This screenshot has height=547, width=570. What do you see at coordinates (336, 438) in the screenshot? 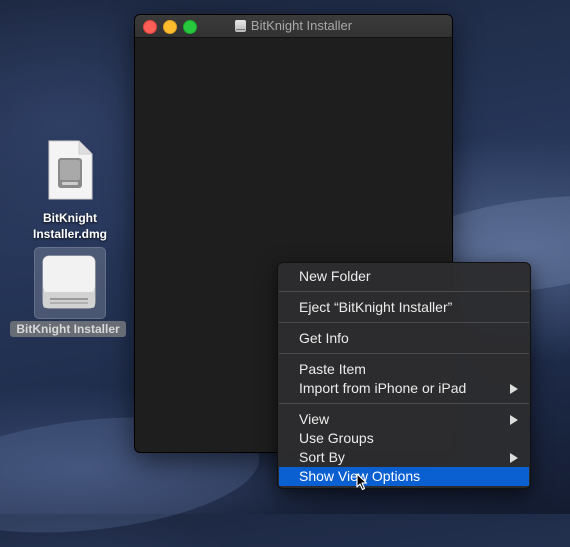
I see `menu-item-label: Use Groups` at bounding box center [336, 438].